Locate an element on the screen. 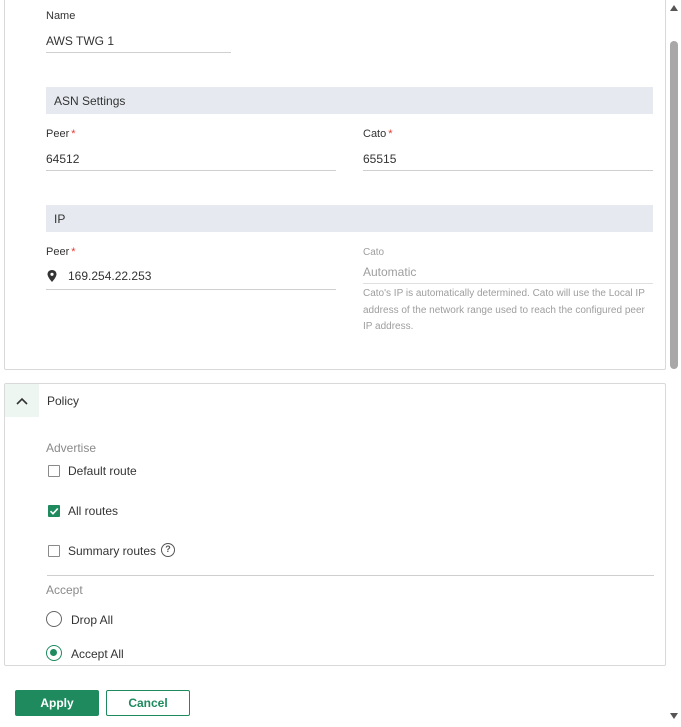  ip-peer-underline is located at coordinates (191, 289).